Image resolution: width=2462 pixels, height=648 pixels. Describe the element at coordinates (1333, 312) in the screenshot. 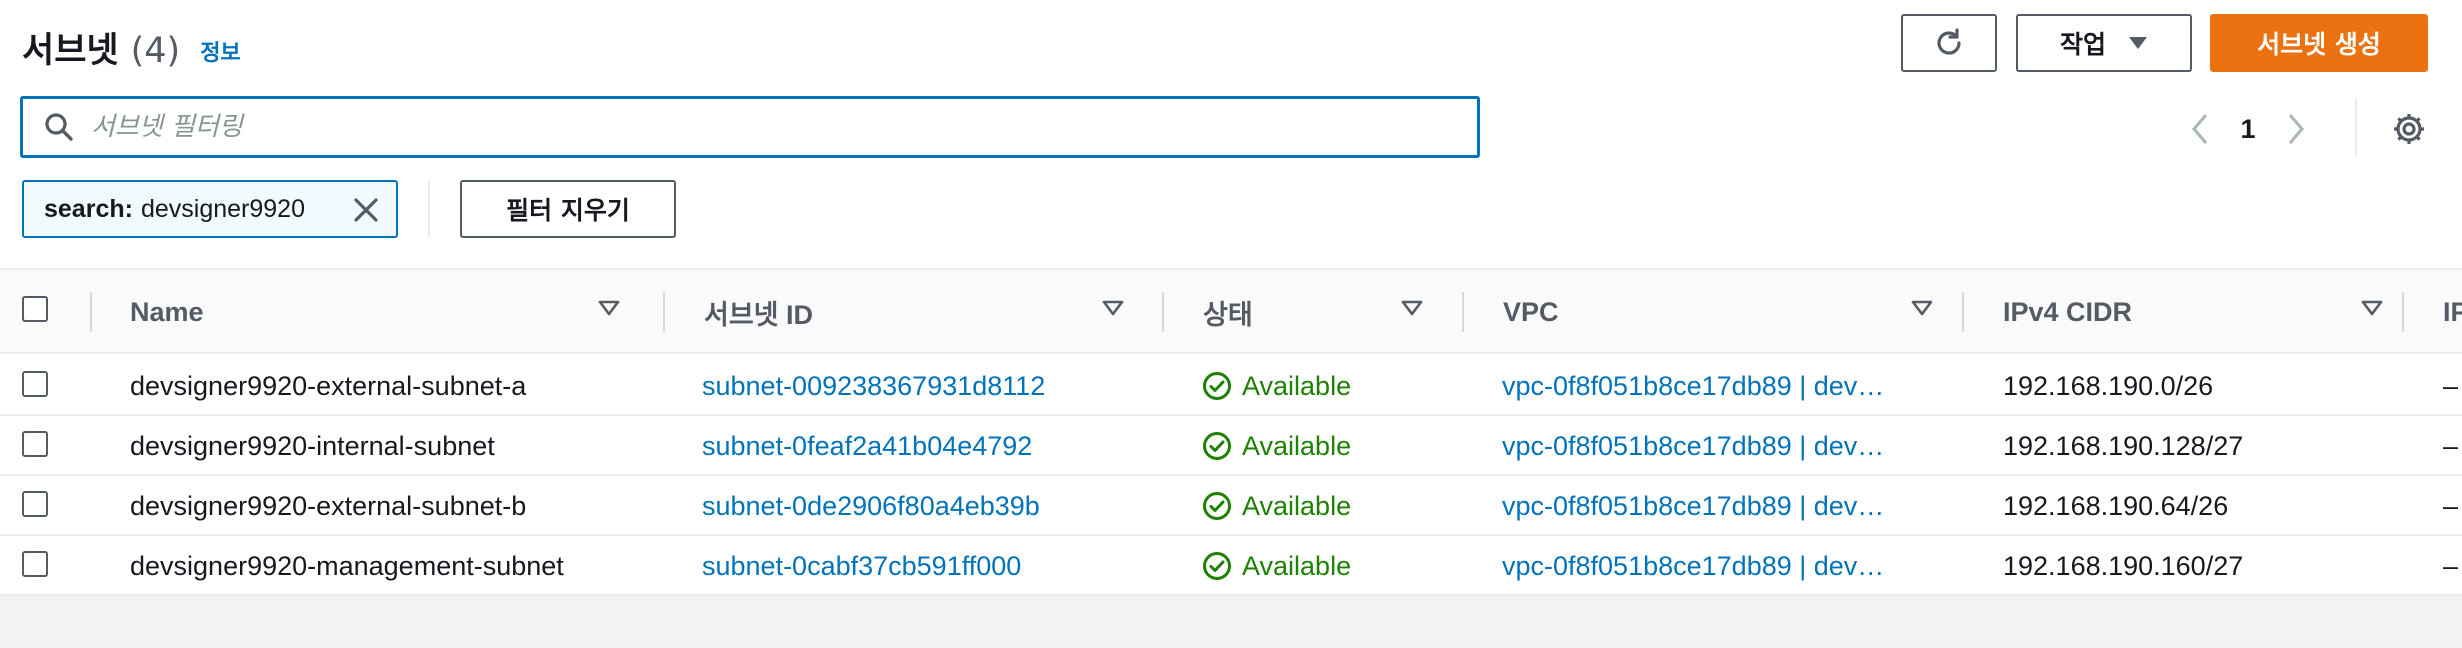

I see `column-header-state: 상태` at that location.